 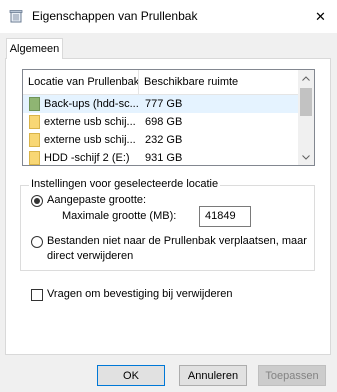 I want to click on cancel-button-label: Annuleren, so click(x=213, y=375).